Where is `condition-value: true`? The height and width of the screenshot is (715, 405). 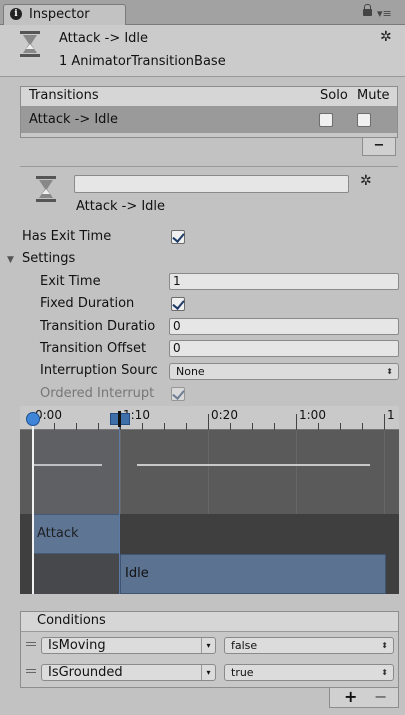 condition-value: true is located at coordinates (242, 672).